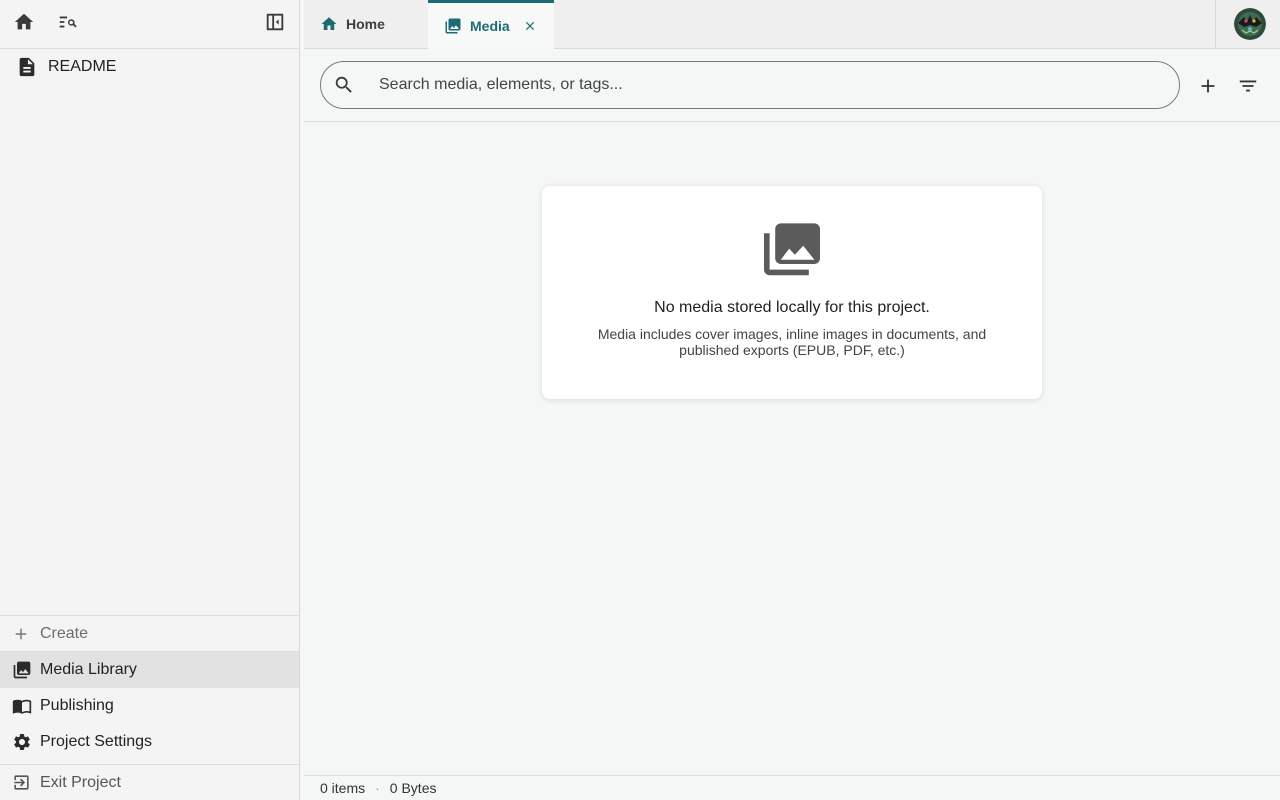 The image size is (1280, 800). What do you see at coordinates (22, 742) in the screenshot?
I see `gear-icon` at bounding box center [22, 742].